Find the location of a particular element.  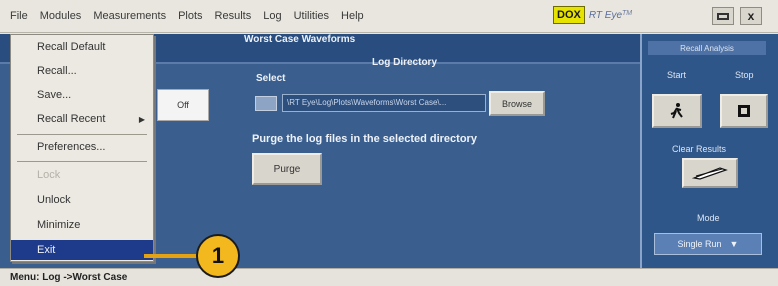

menu-plots: Plots is located at coordinates (190, 16).